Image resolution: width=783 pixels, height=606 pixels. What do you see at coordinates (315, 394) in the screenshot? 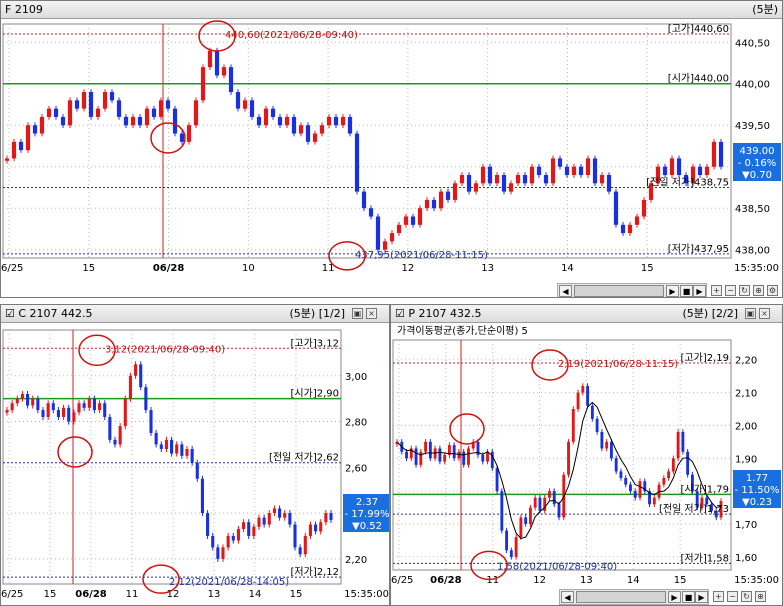
I see `open-label: [시가]2,90` at bounding box center [315, 394].